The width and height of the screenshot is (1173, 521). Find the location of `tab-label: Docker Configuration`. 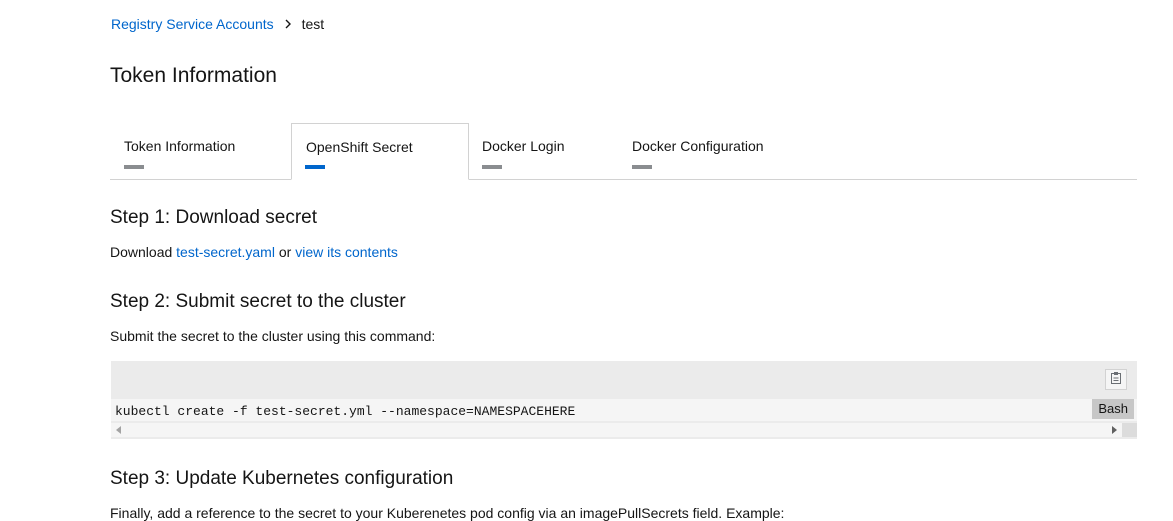

tab-label: Docker Configuration is located at coordinates (698, 146).